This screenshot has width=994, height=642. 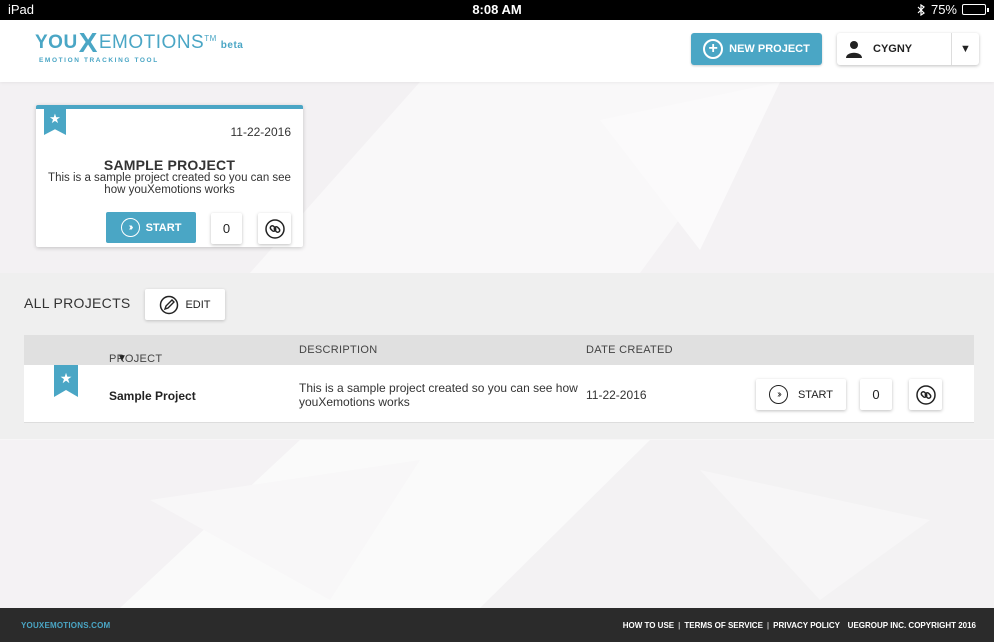 I want to click on footer-terms-link: TERMS OF SERVICE, so click(x=723, y=625).